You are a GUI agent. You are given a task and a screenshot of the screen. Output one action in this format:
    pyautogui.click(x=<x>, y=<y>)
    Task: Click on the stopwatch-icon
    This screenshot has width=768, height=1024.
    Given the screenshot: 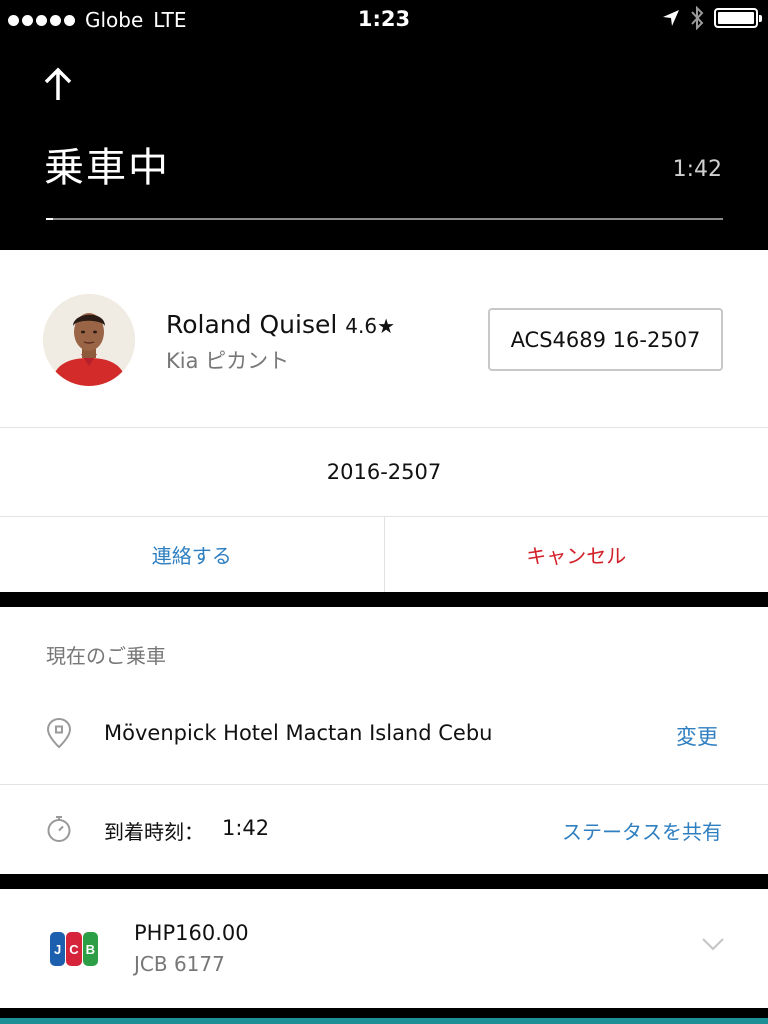 What is the action you would take?
    pyautogui.click(x=59, y=829)
    